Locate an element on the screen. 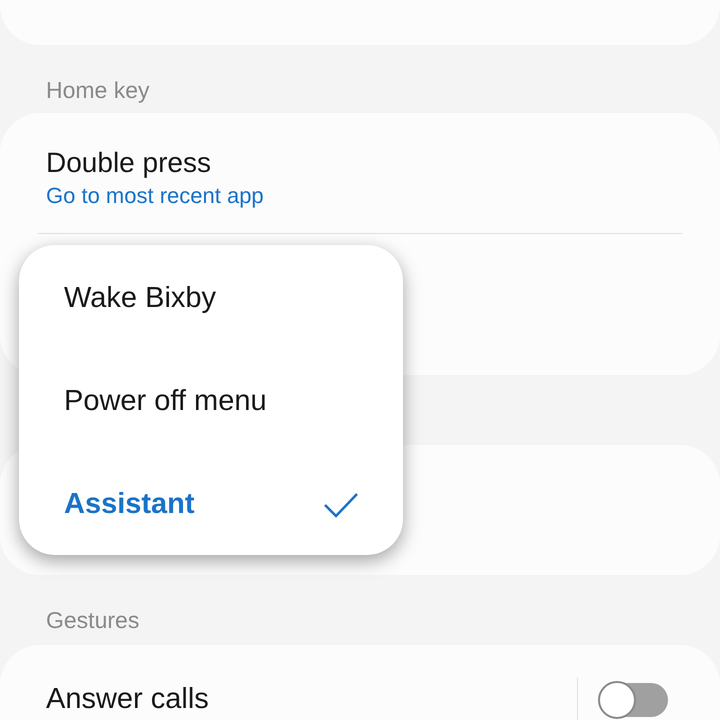  menu-option: Assistant is located at coordinates (211, 504).